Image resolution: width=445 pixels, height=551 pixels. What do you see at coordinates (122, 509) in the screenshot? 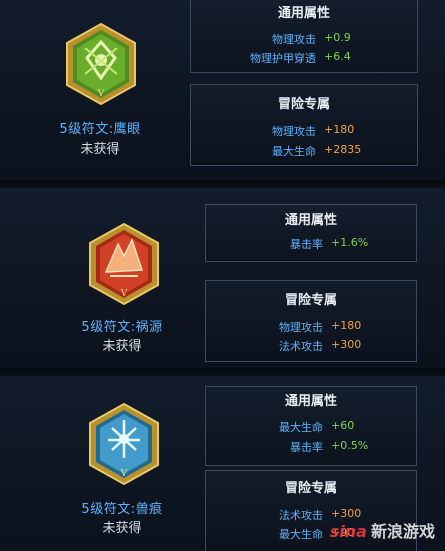
I see `rune-name: 5级符文:兽痕` at bounding box center [122, 509].